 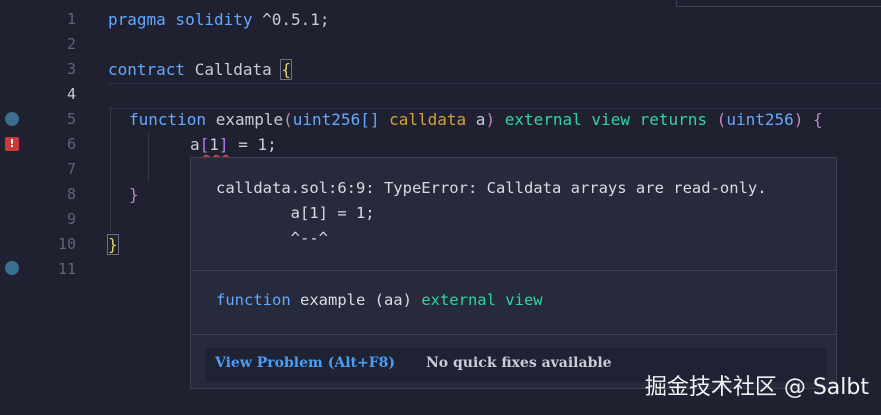 What do you see at coordinates (66, 269) in the screenshot?
I see `line-number: 11` at bounding box center [66, 269].